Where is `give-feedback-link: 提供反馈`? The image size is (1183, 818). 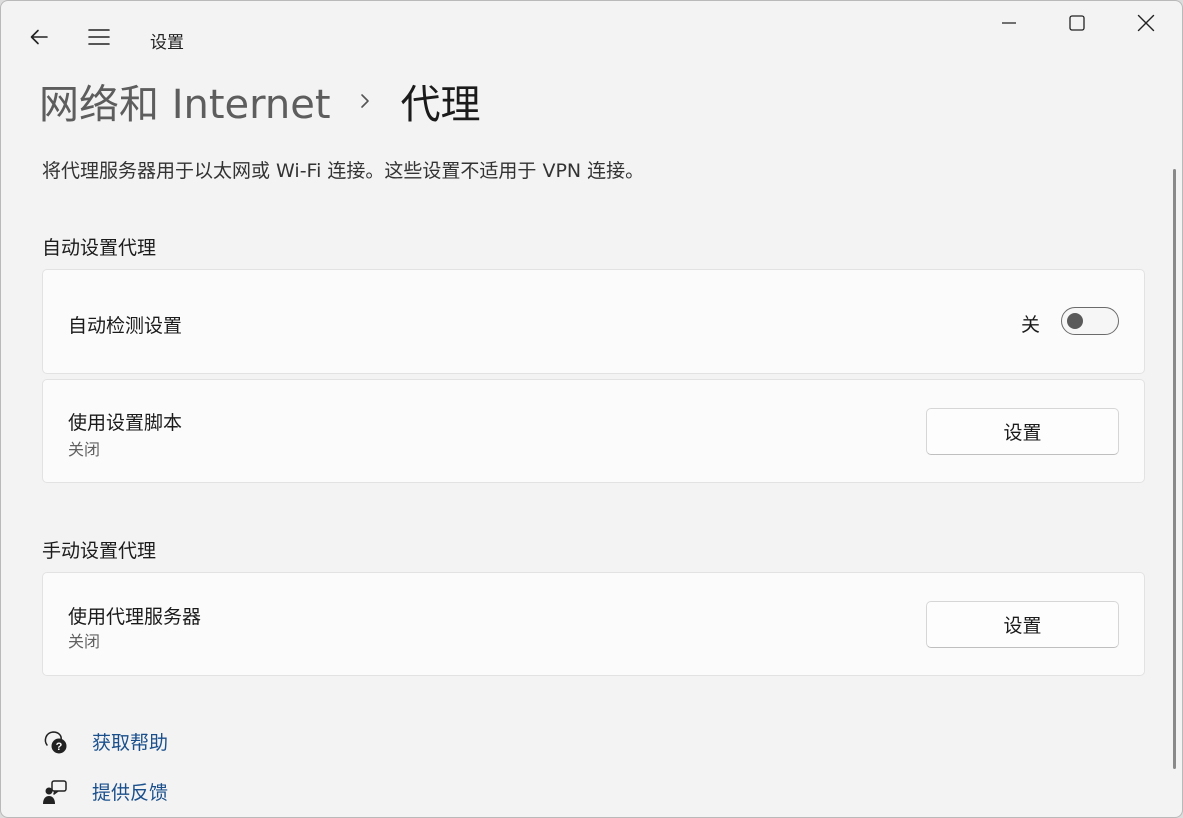 give-feedback-link: 提供反馈 is located at coordinates (130, 791).